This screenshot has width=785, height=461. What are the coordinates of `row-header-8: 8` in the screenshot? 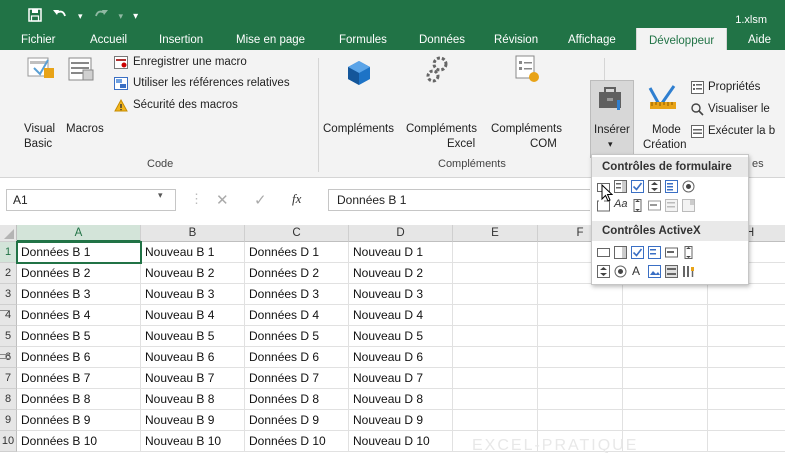 It's located at (8, 399).